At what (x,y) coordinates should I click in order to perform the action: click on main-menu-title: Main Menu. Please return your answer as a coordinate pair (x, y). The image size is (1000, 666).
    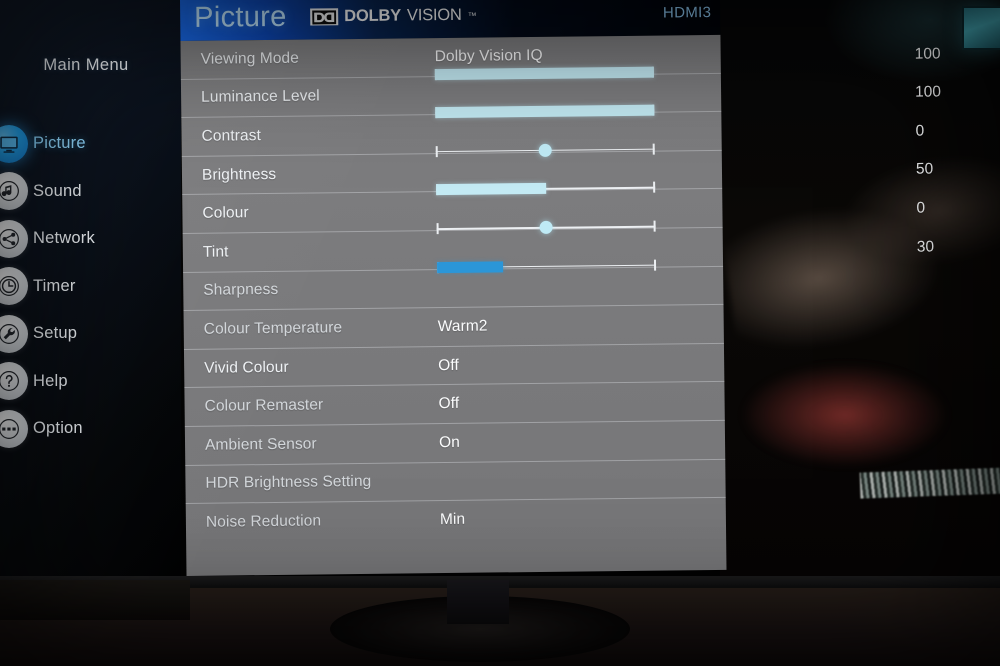
    Looking at the image, I should click on (86, 65).